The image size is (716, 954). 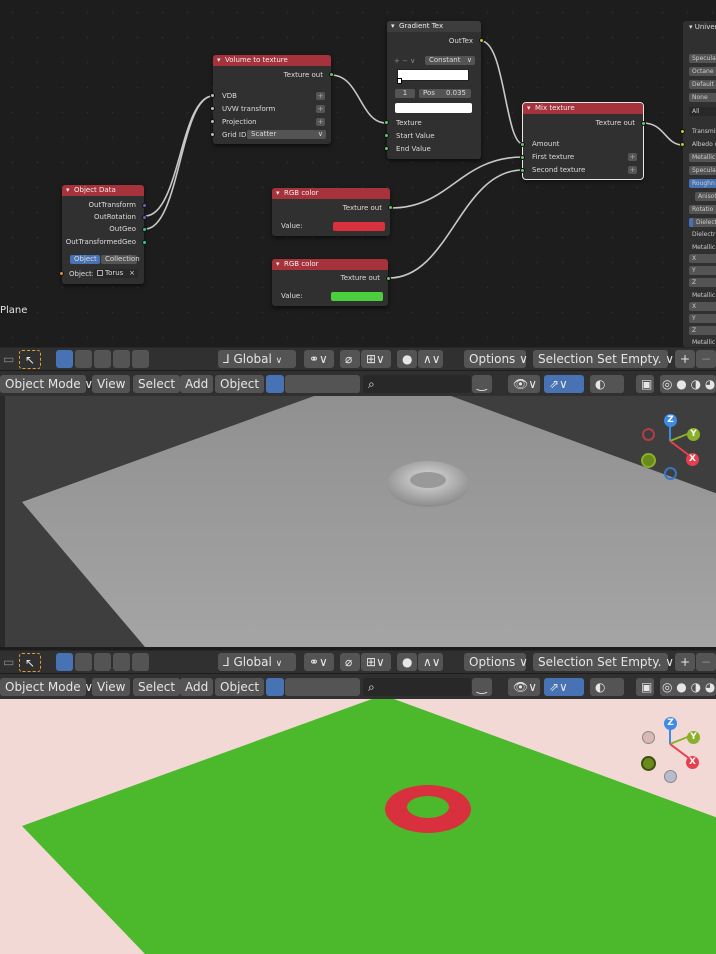 What do you see at coordinates (144, 205) in the screenshot?
I see `out-transform-socket` at bounding box center [144, 205].